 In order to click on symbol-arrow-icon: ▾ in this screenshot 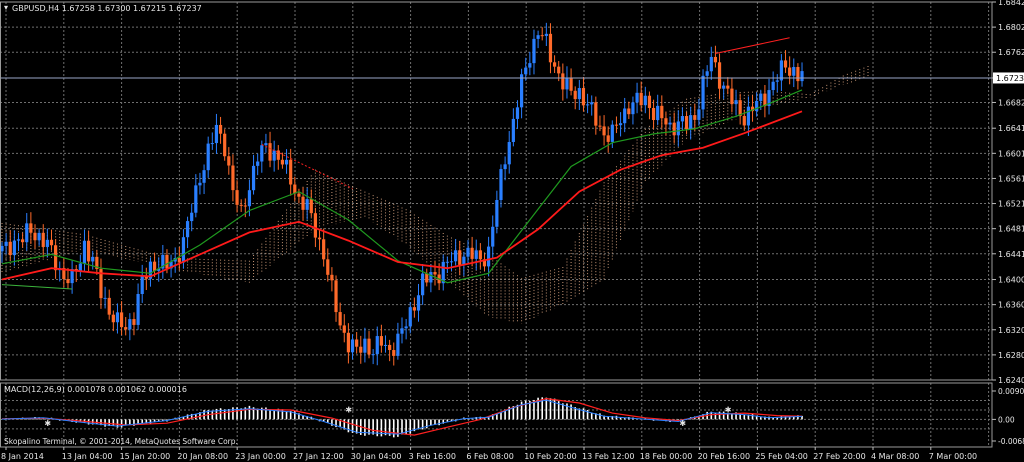, I will do `click(6, 7)`.